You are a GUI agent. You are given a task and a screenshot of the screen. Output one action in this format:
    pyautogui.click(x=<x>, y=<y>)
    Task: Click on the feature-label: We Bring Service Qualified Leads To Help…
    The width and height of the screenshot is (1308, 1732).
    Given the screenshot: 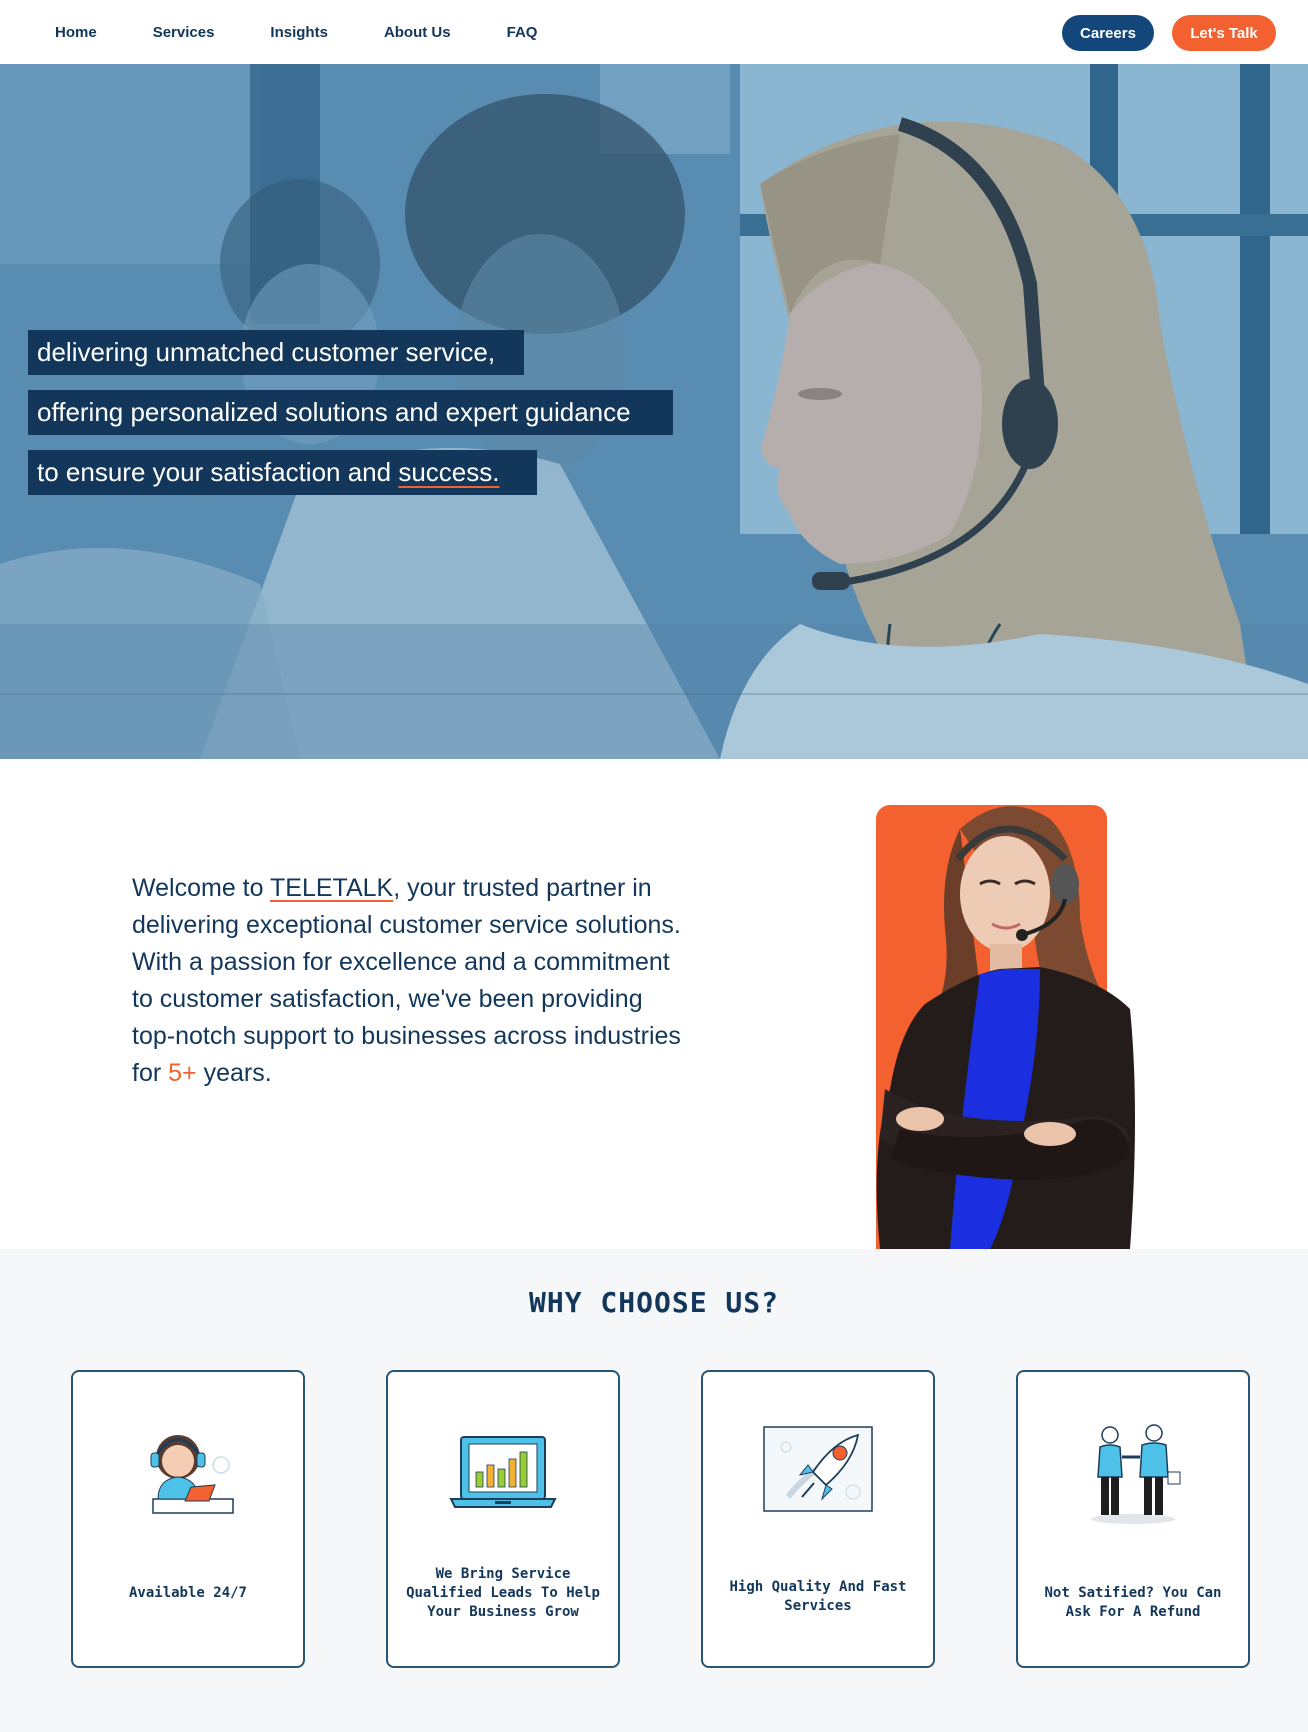 What is the action you would take?
    pyautogui.click(x=503, y=1593)
    